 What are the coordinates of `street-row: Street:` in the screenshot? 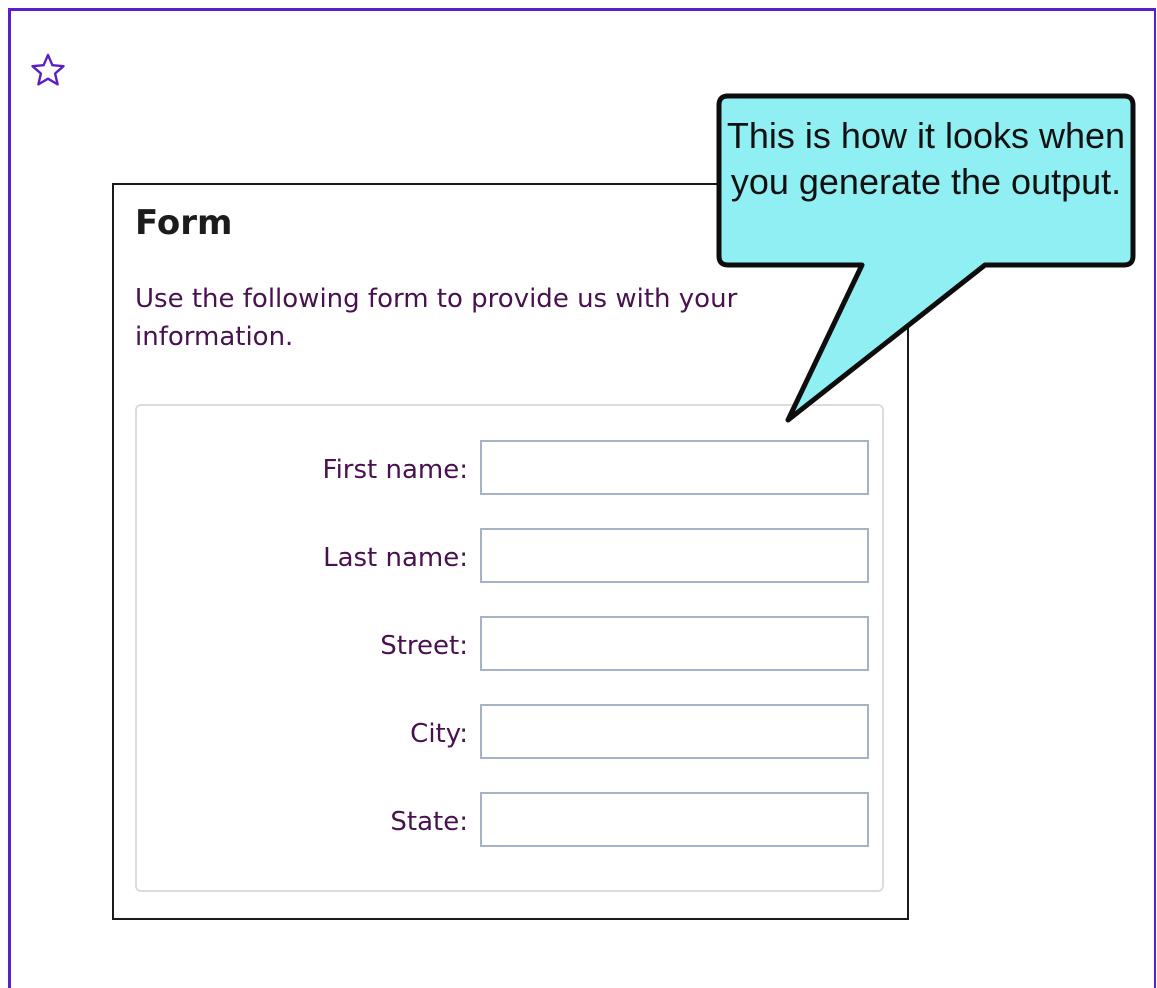 It's located at (503, 644).